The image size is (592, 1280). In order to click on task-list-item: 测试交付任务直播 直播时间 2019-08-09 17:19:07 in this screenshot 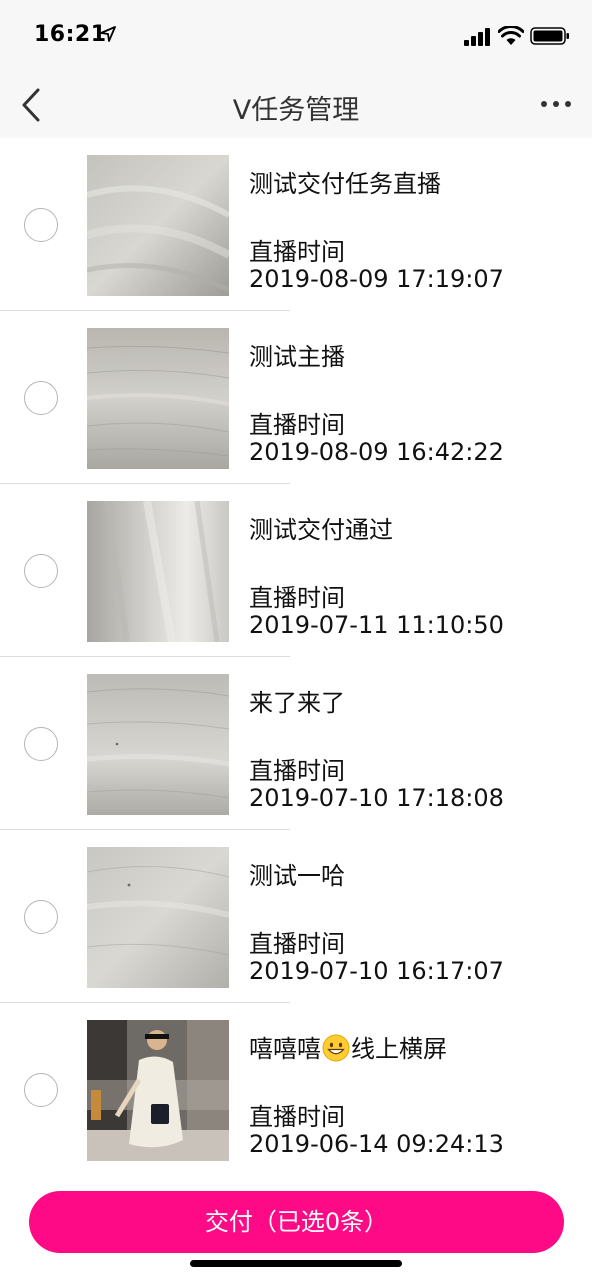, I will do `click(296, 224)`.